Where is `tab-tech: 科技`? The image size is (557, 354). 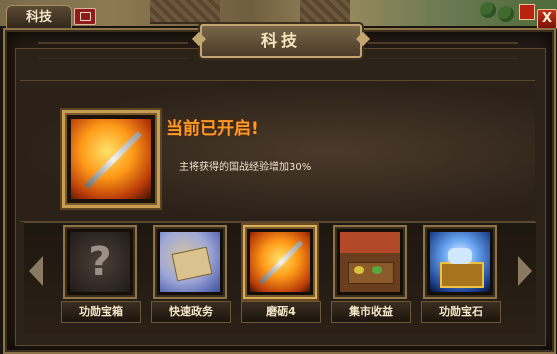
tab-tech: 科技 is located at coordinates (39, 17).